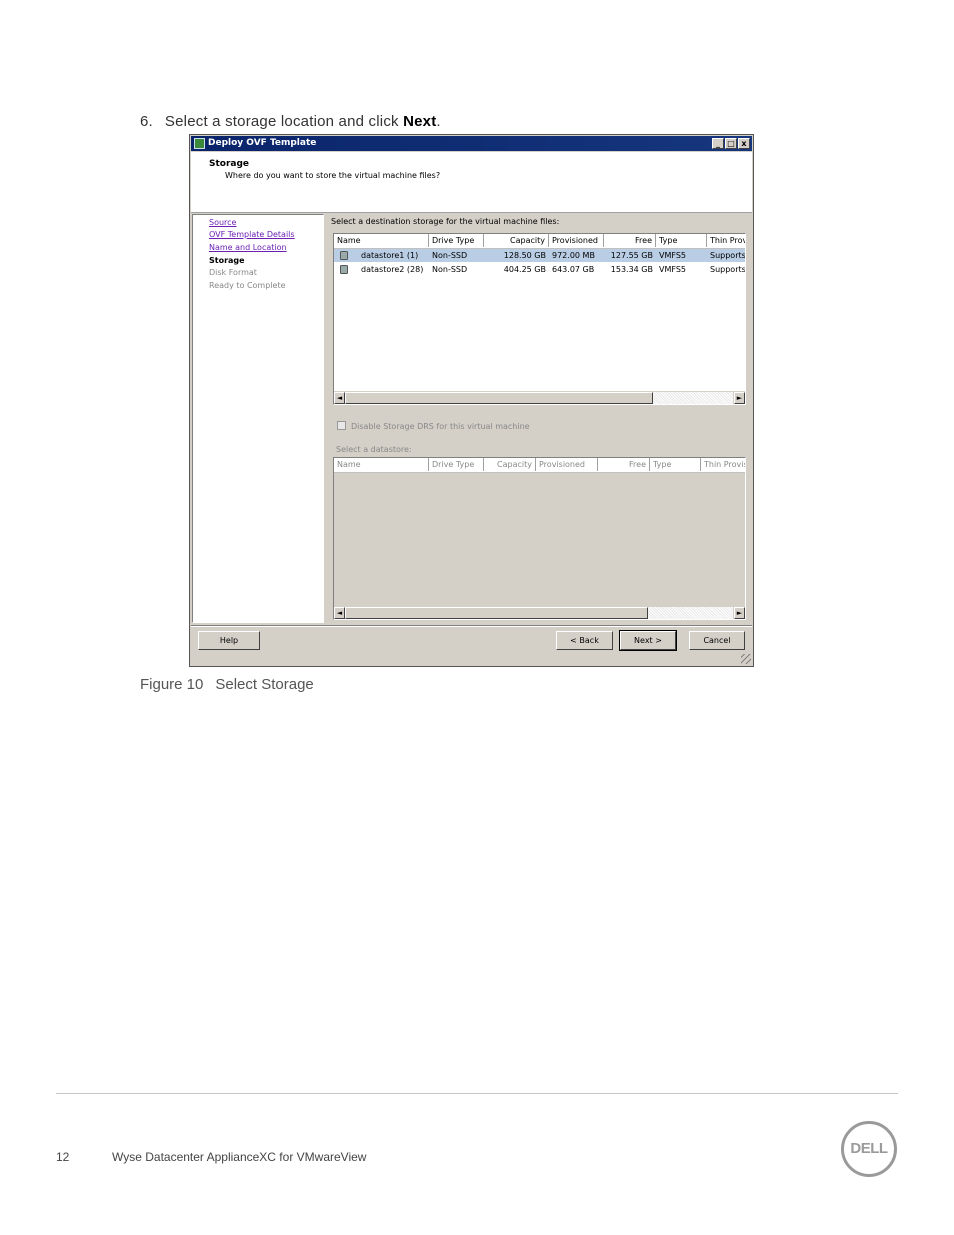 The width and height of the screenshot is (954, 1235). Describe the element at coordinates (392, 269) in the screenshot. I see `cell-name: datastore2 (28)` at that location.